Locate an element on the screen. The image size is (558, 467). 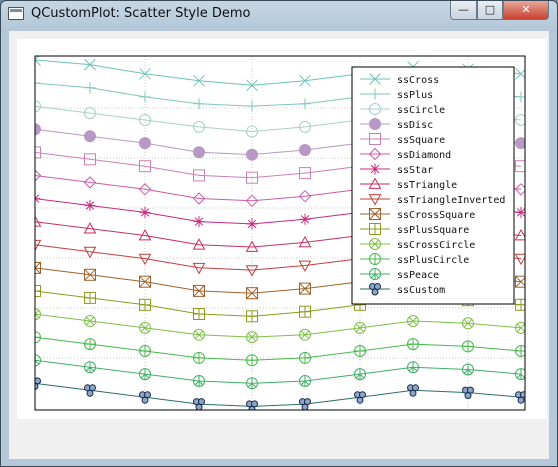
legend-label: ssPlus is located at coordinates (415, 95).